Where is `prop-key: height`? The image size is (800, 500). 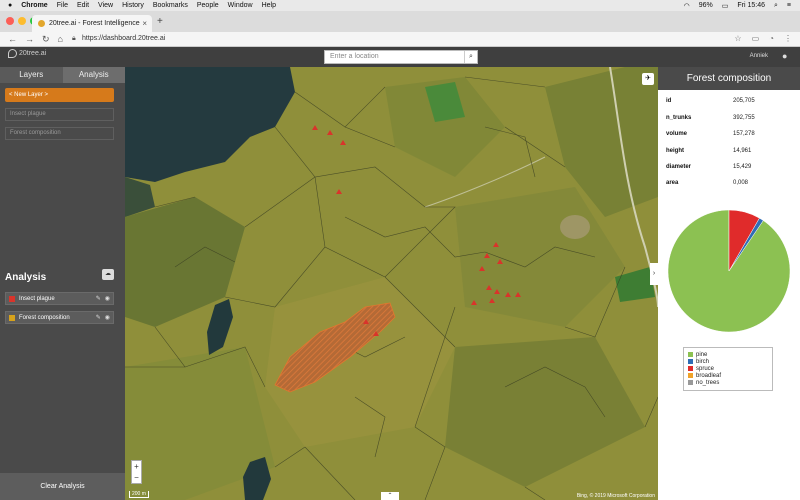 prop-key: height is located at coordinates (675, 151).